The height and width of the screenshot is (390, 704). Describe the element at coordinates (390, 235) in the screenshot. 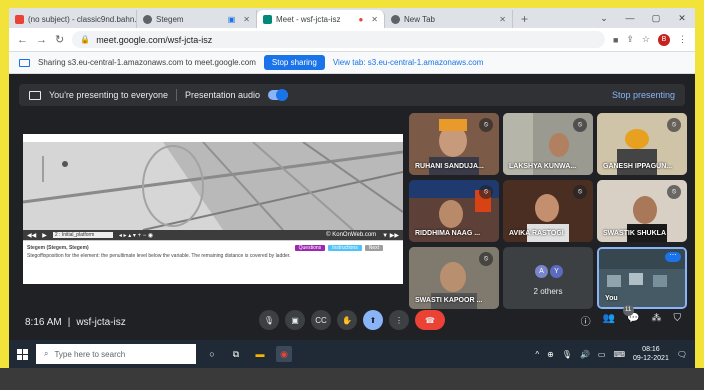

I see `forward-icon: ▼ ▶▶` at that location.